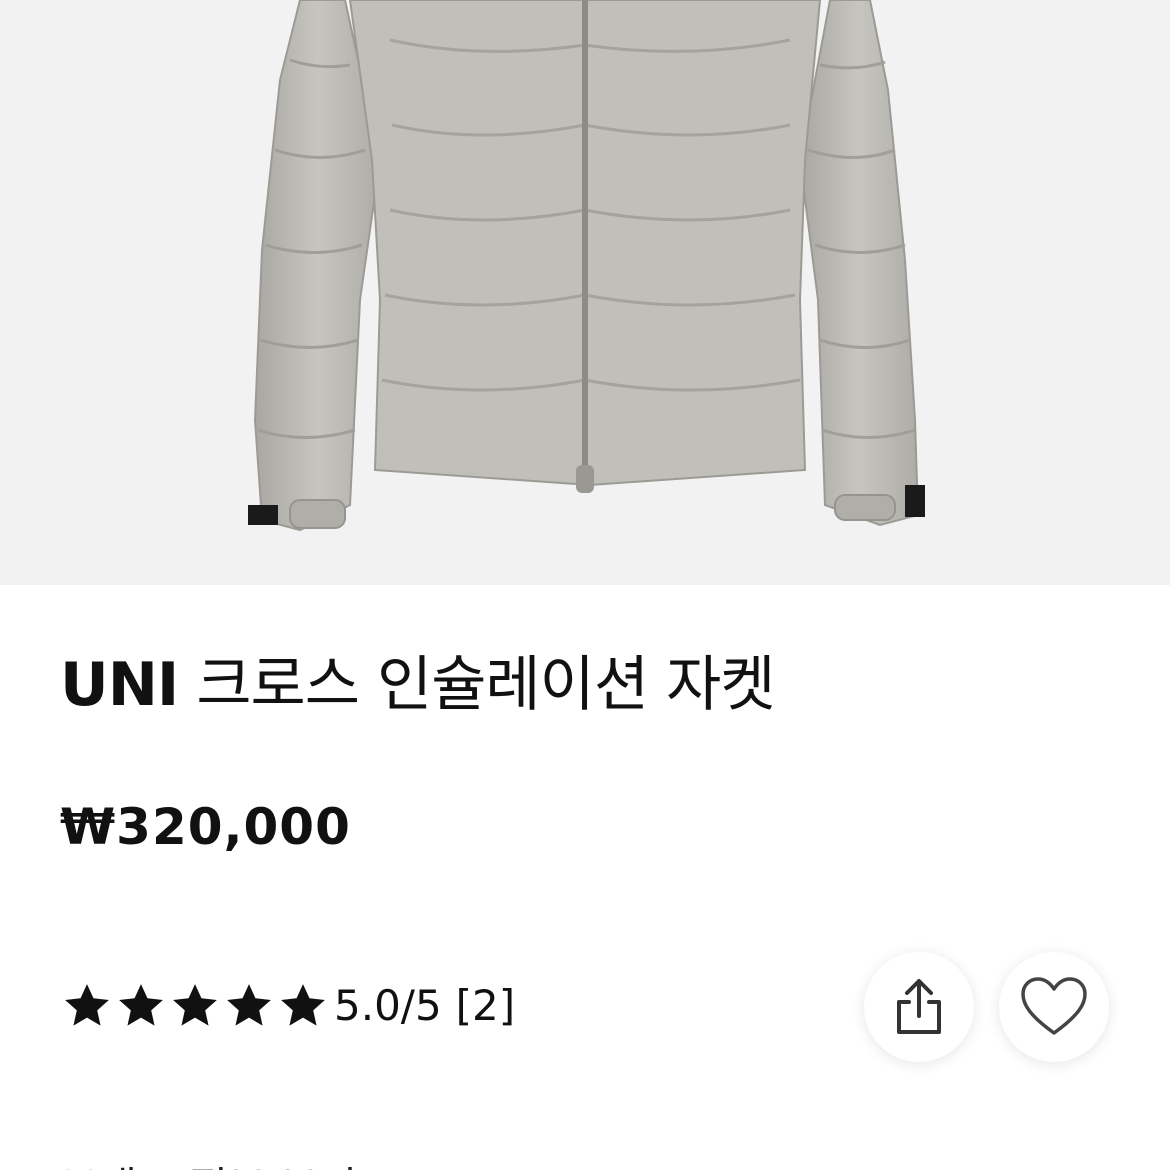  What do you see at coordinates (485, 685) in the screenshot?
I see `product-name: 크로스 인슐레이션 자켓` at bounding box center [485, 685].